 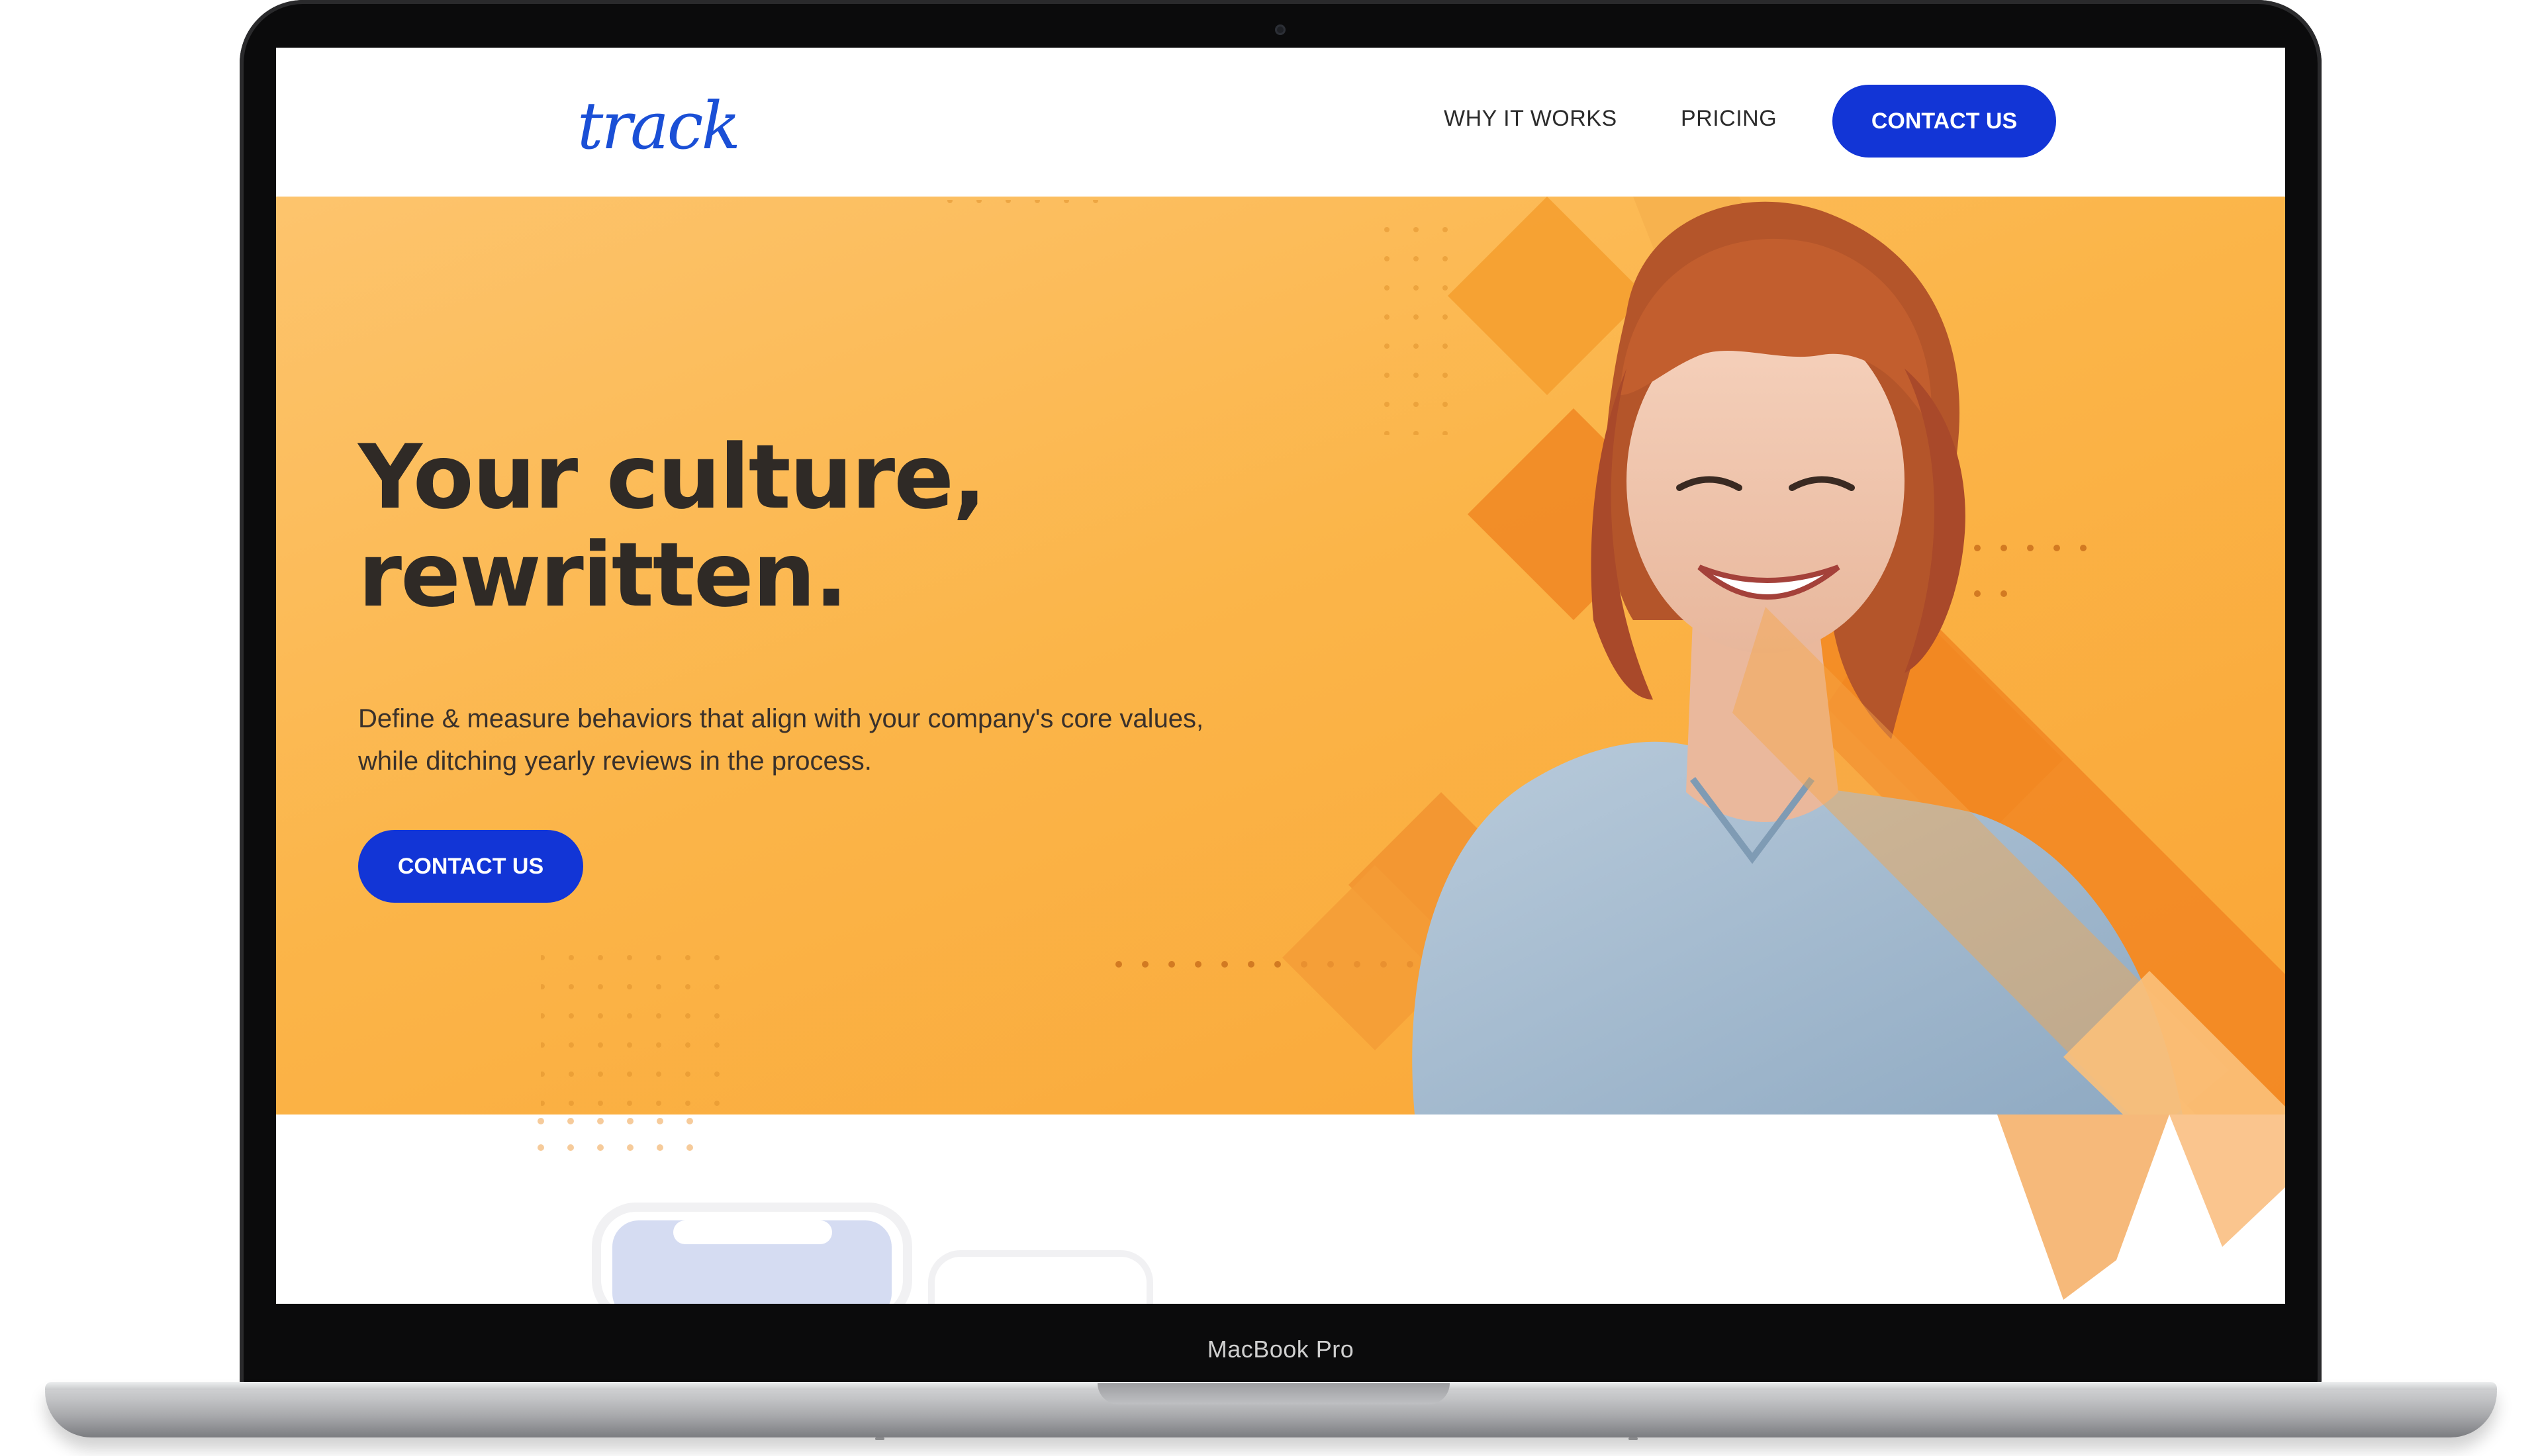 I want to click on hero-contact-us-button: CONTACT US, so click(x=470, y=866).